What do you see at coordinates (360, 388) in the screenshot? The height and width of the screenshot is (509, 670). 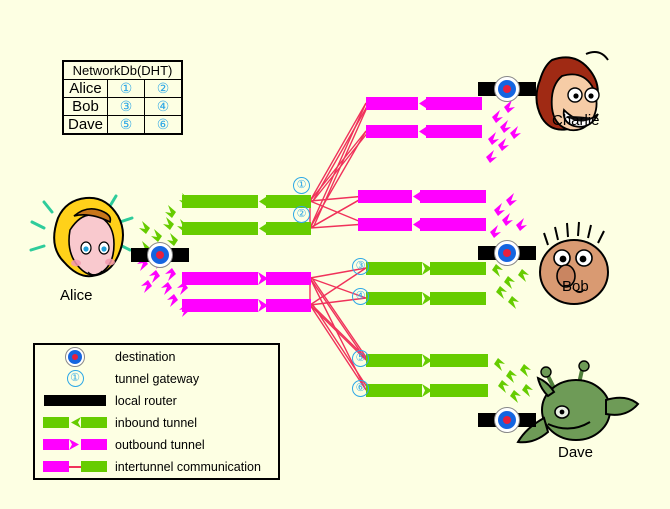 I see `gateway-number-6: ⑥` at bounding box center [360, 388].